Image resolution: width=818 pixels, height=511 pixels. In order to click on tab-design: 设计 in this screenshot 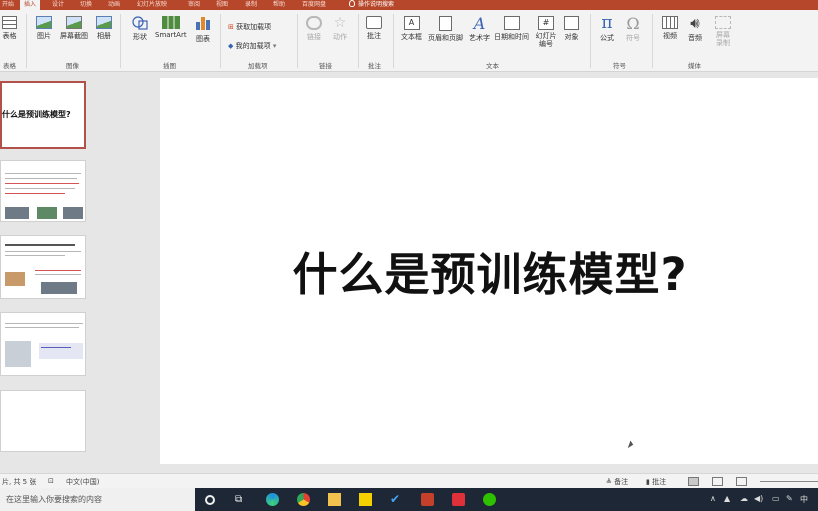, I will do `click(58, 5)`.